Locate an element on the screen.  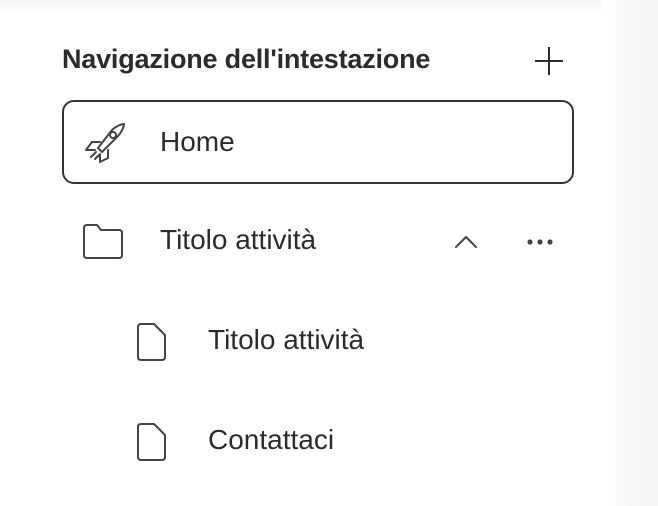
nav-item-titolo-attivita-folder: Titolo attività is located at coordinates (318, 242).